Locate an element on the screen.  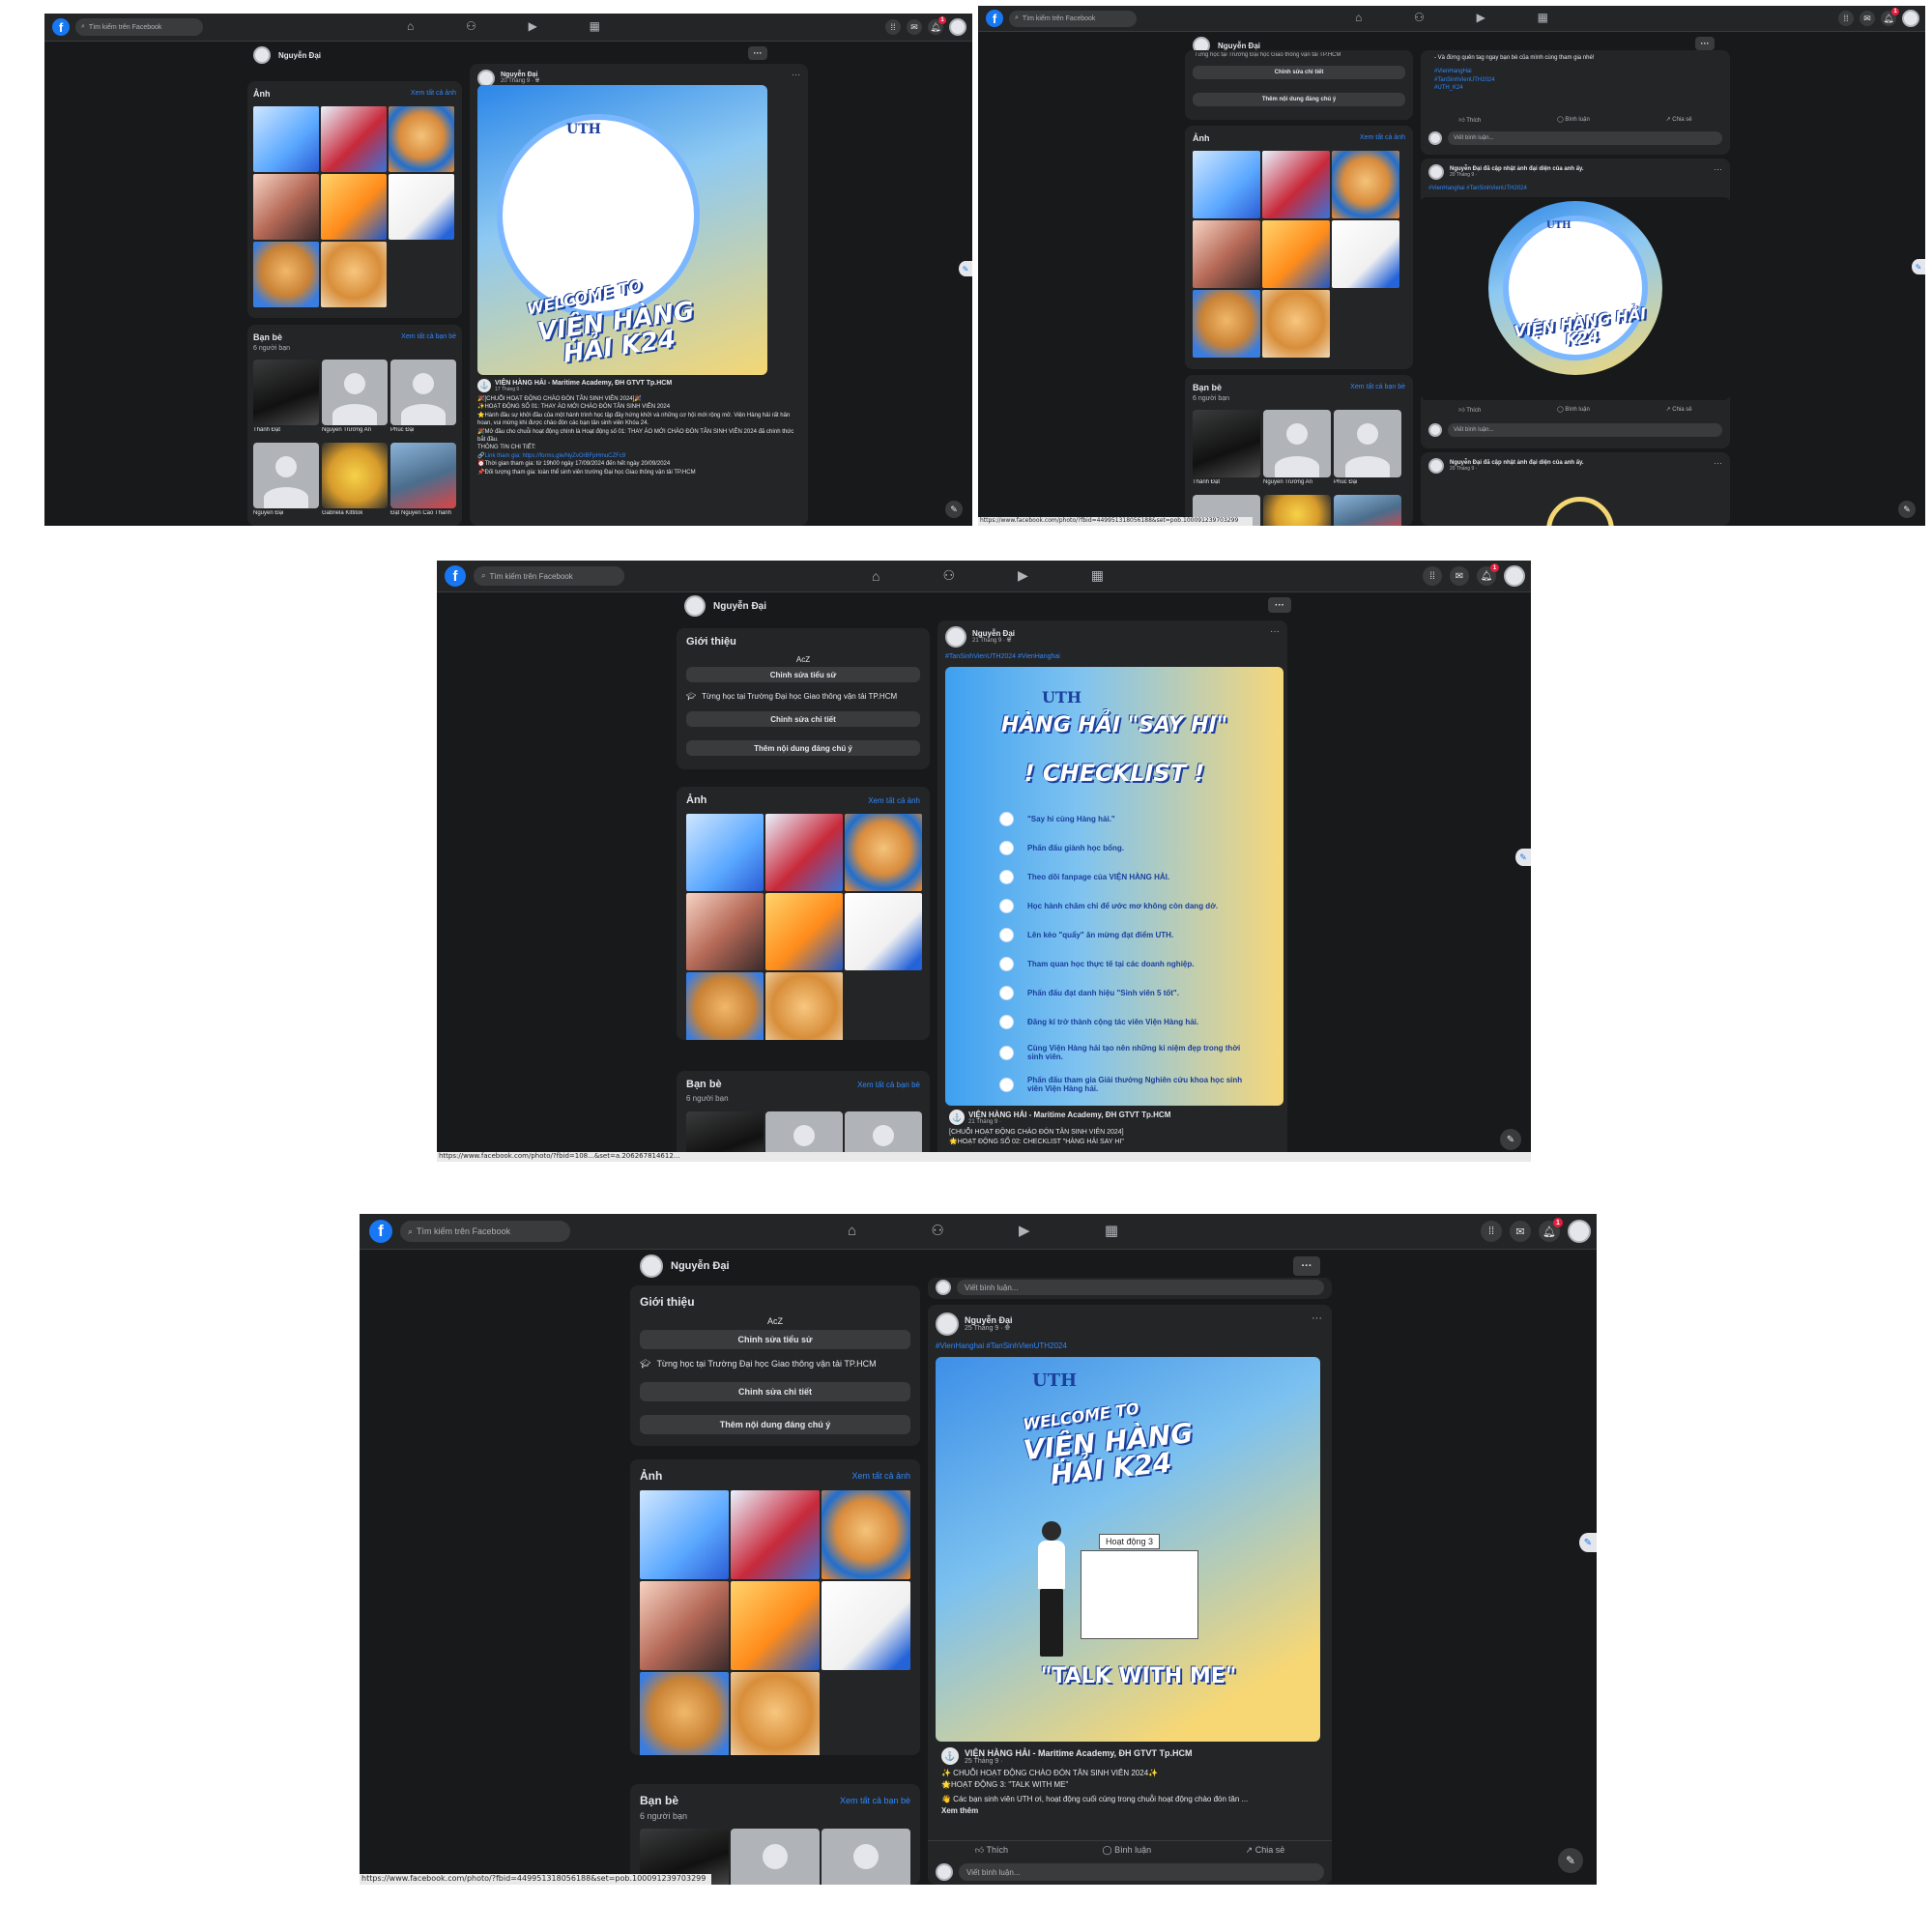
see-more-link: Xem thêm is located at coordinates (1131, 1811).